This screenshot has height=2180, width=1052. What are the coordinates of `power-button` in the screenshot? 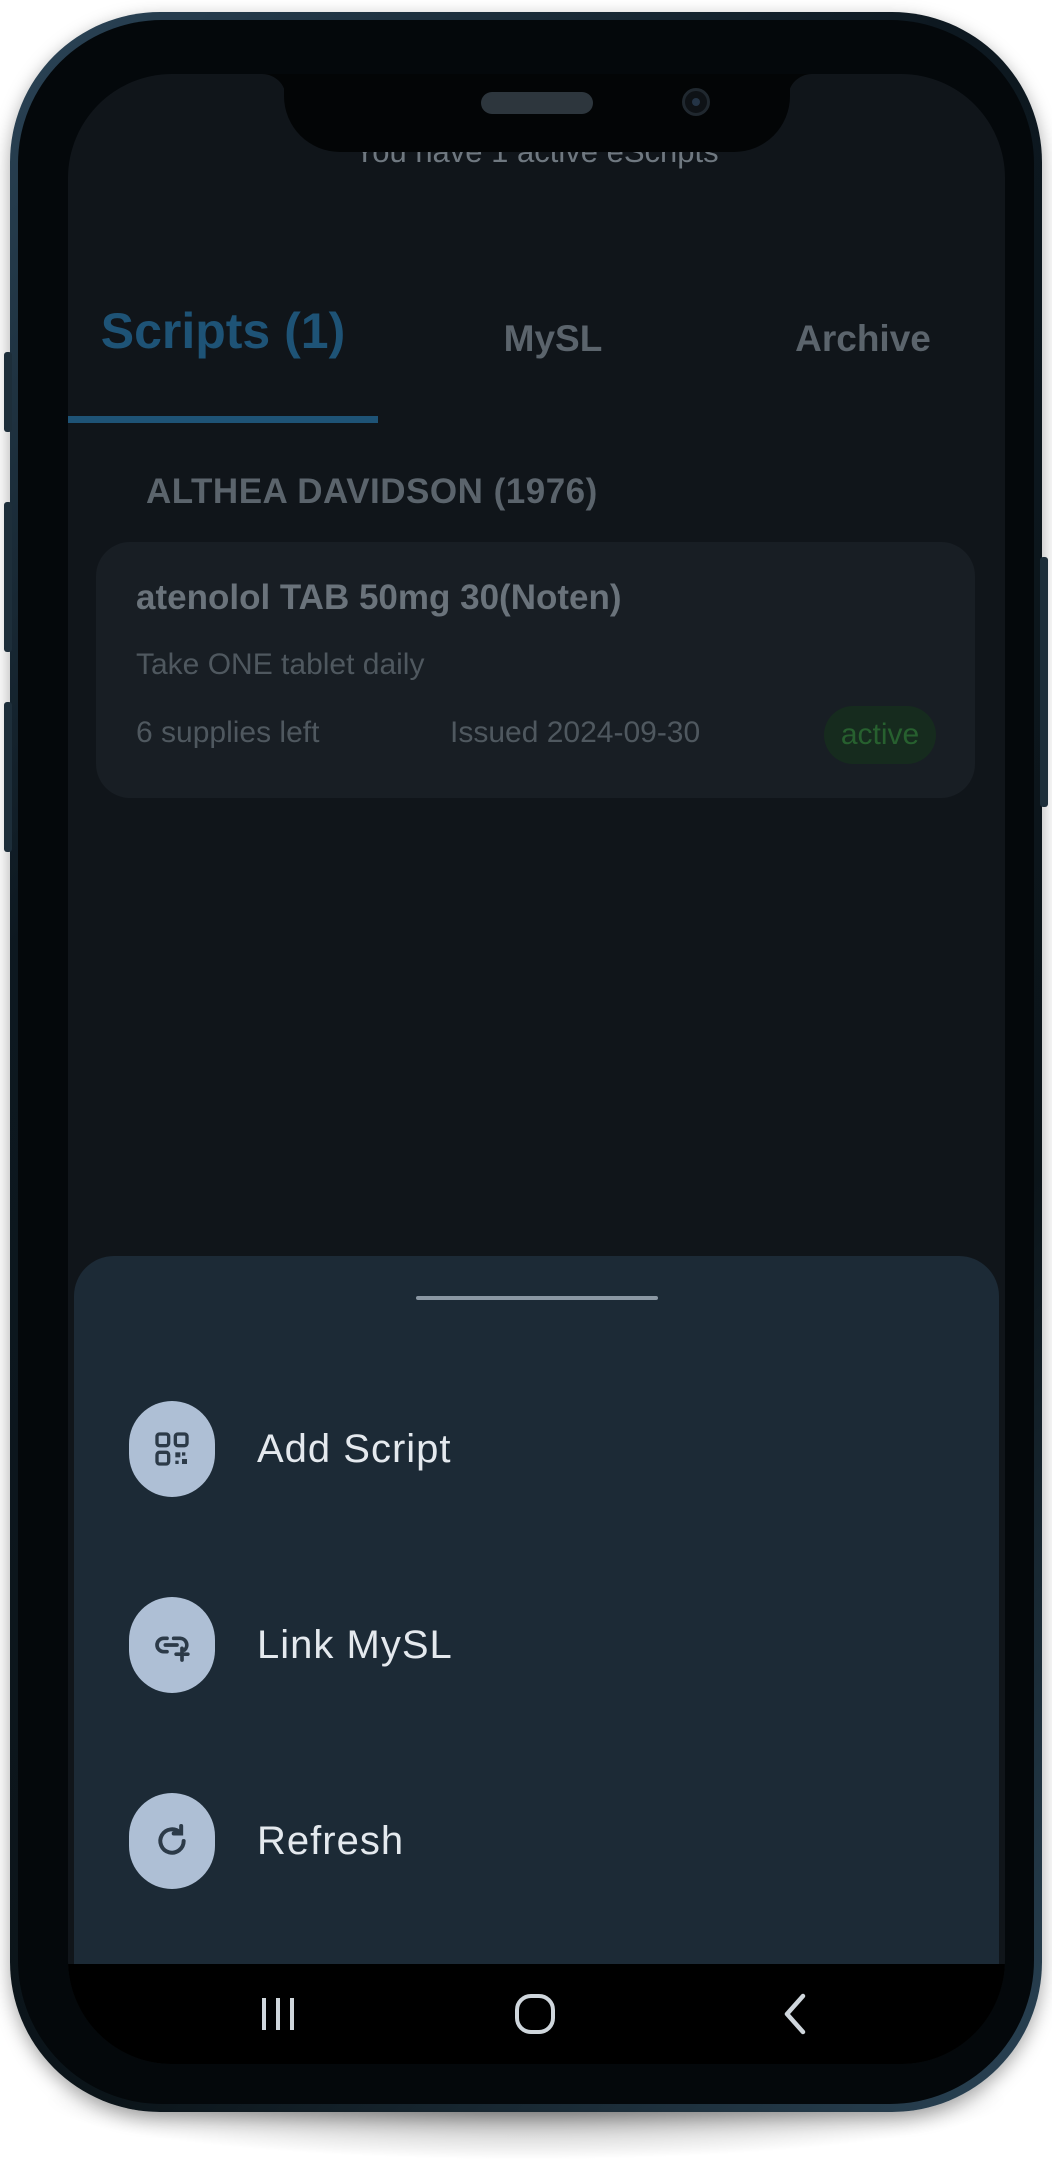 It's located at (1044, 682).